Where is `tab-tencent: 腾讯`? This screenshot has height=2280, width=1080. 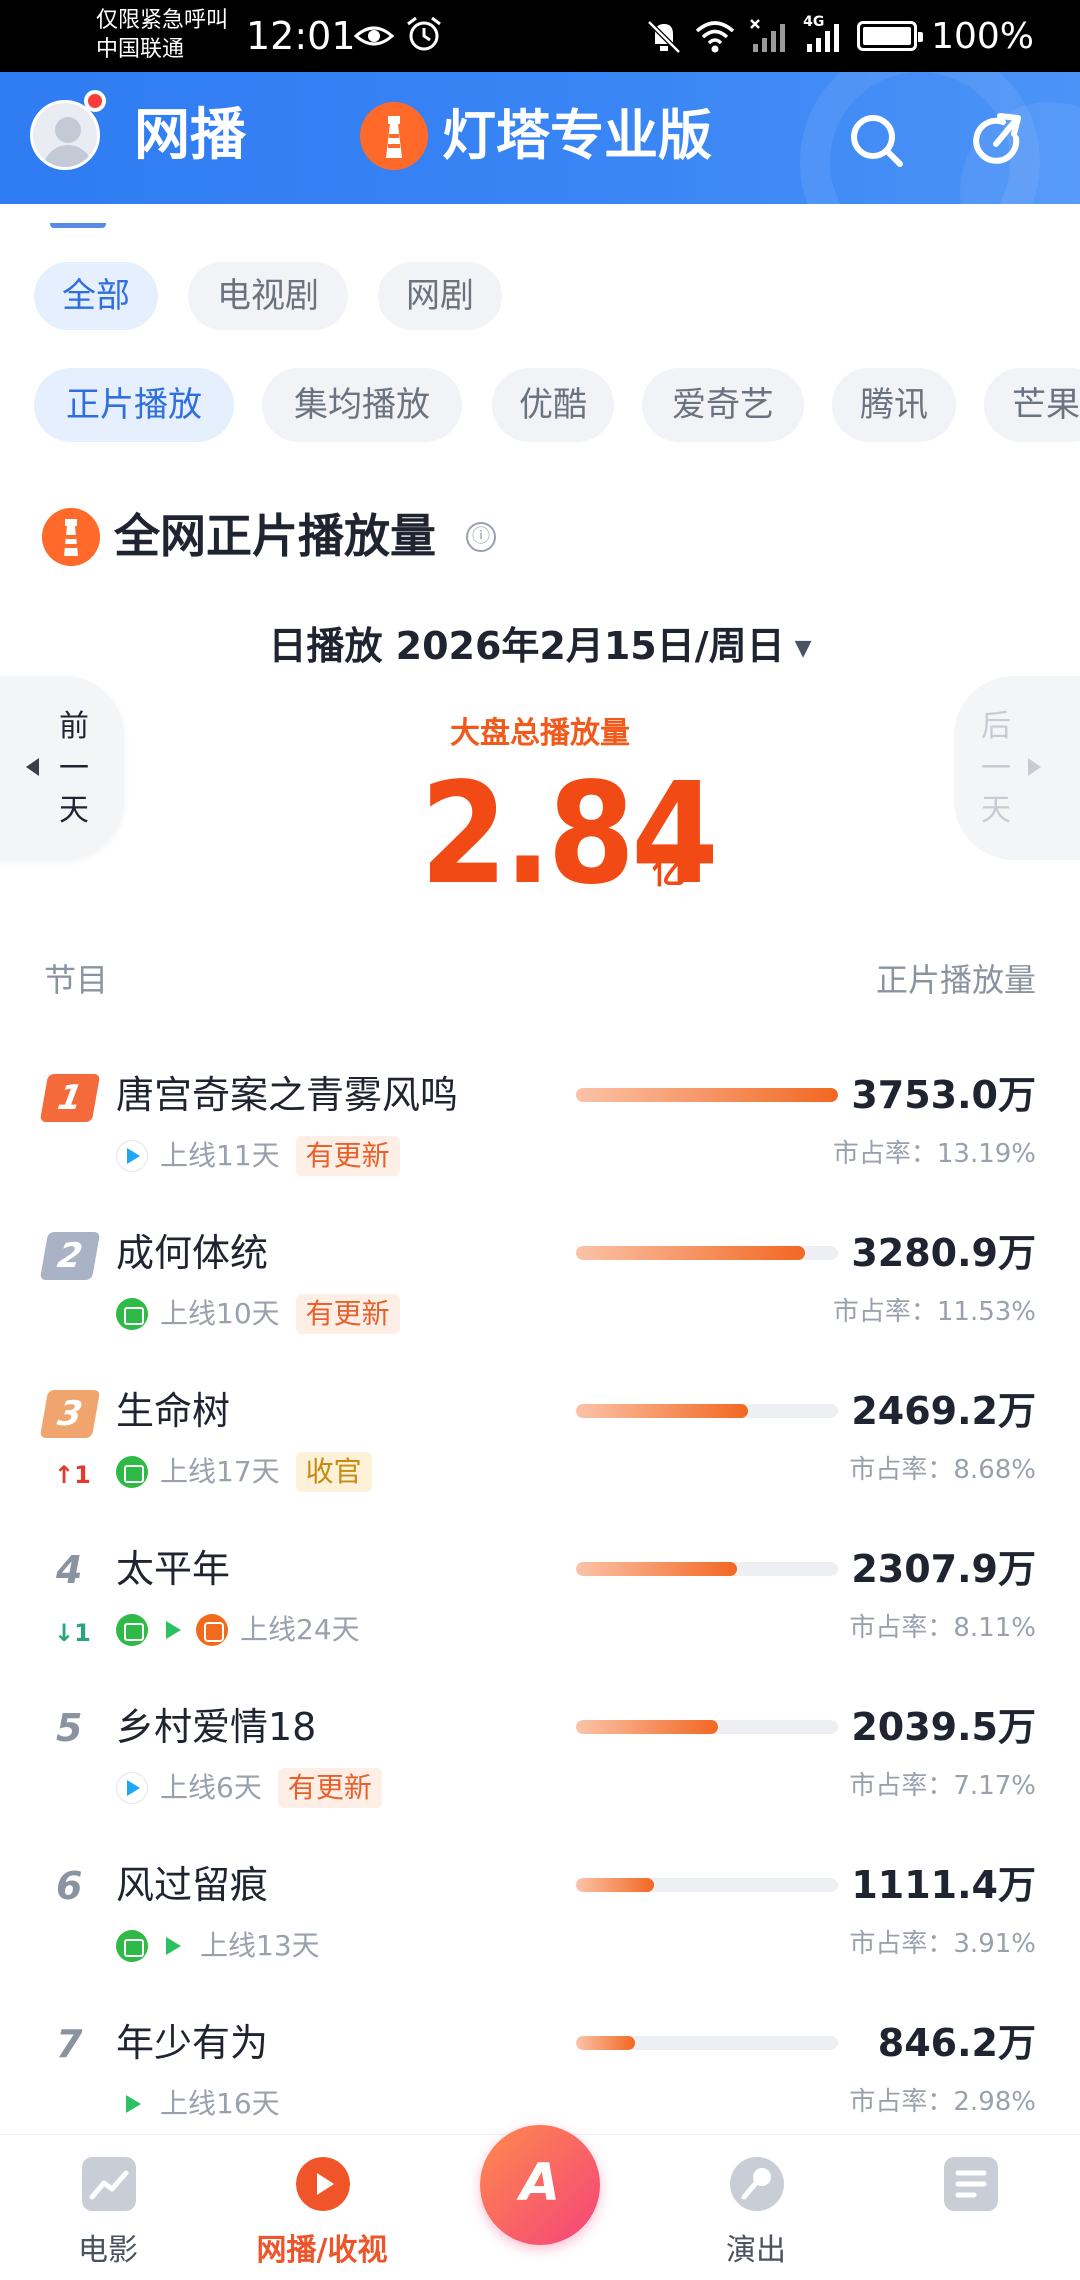
tab-tencent: 腾讯 is located at coordinates (894, 405).